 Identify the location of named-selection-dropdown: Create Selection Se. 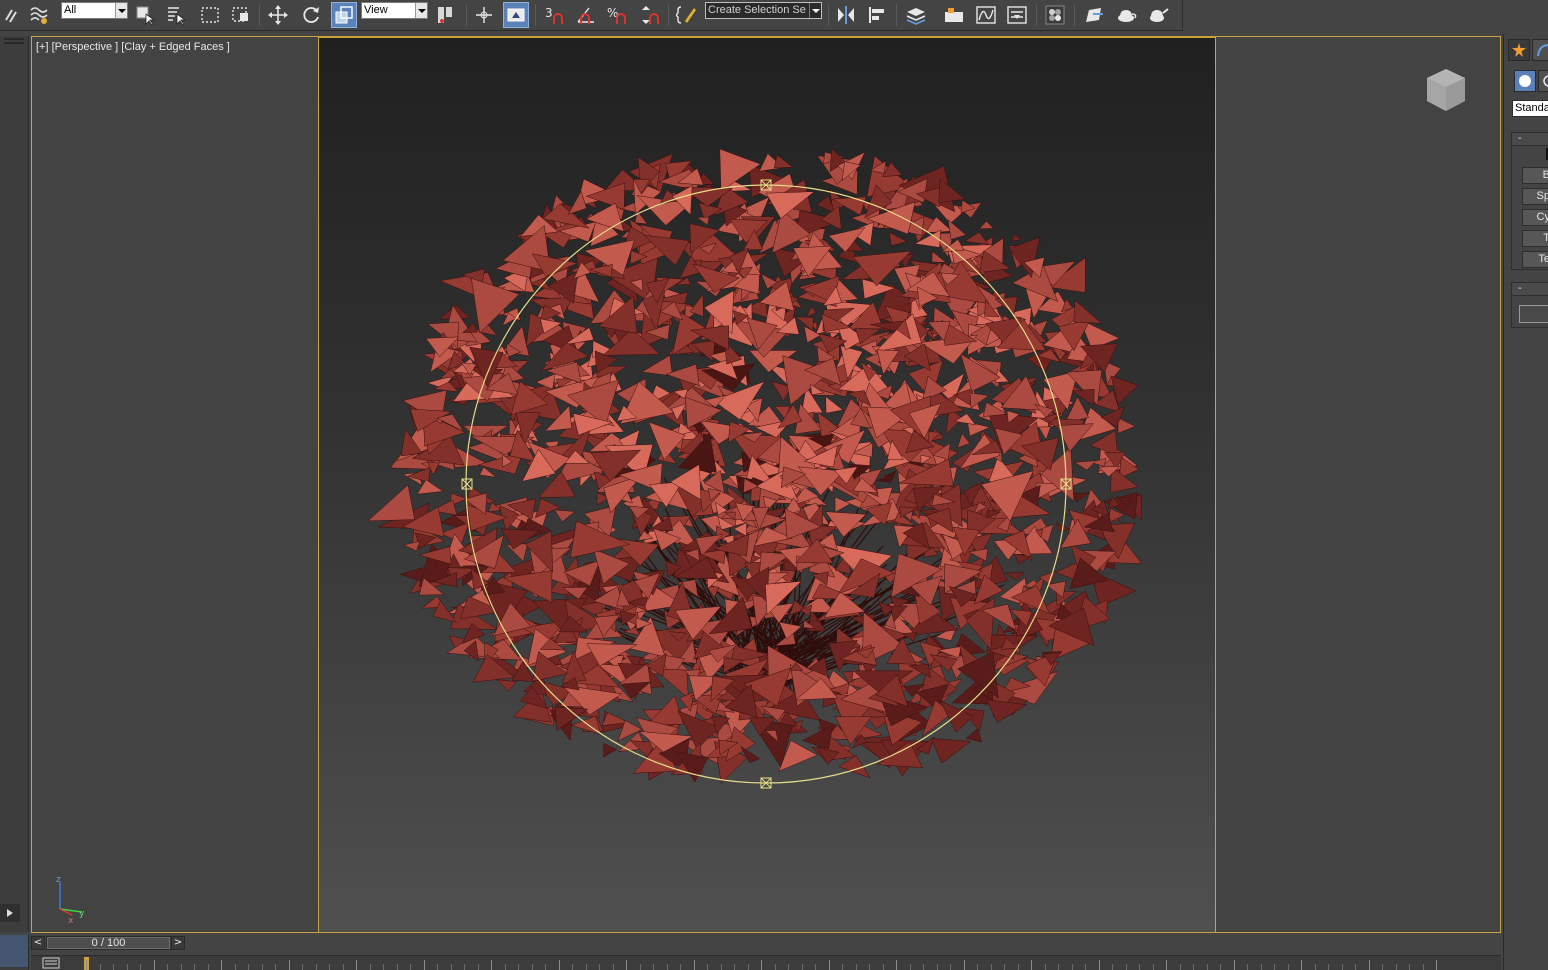
(763, 10).